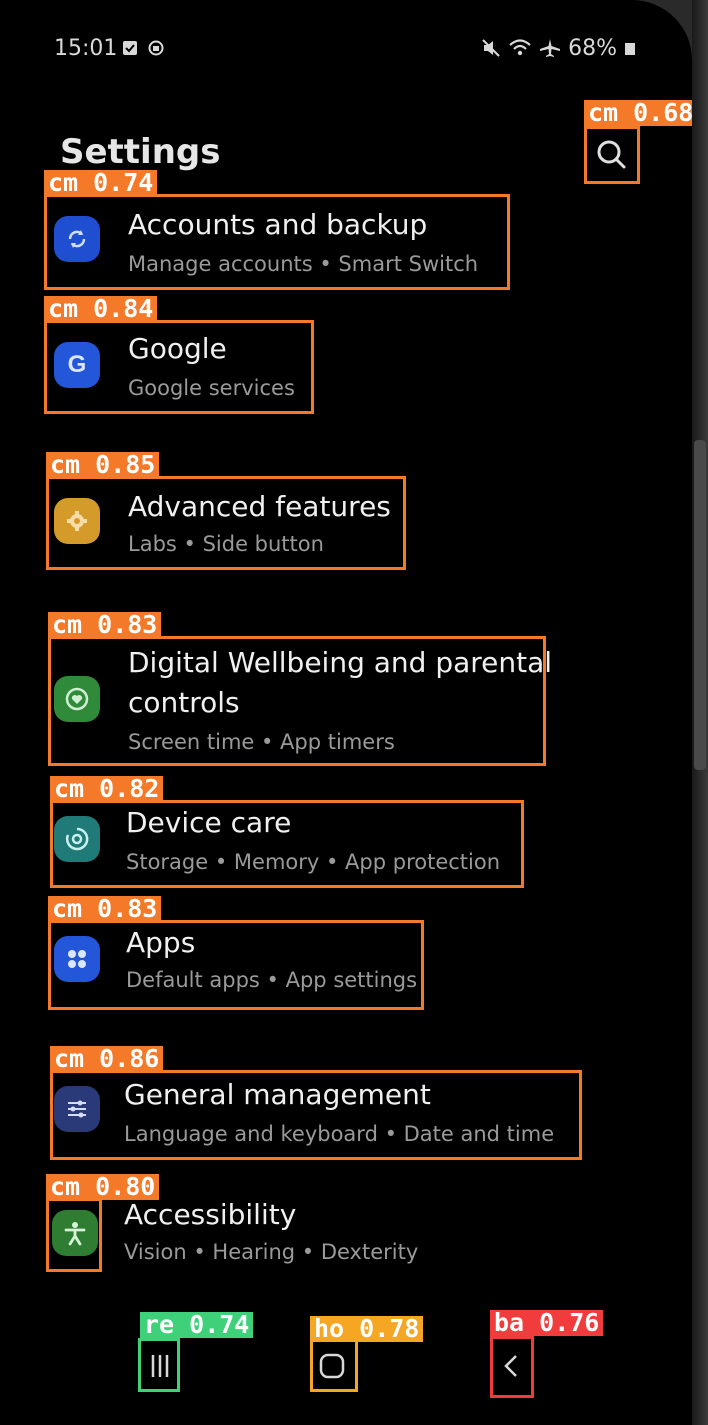  I want to click on download-notification-icon, so click(130, 48).